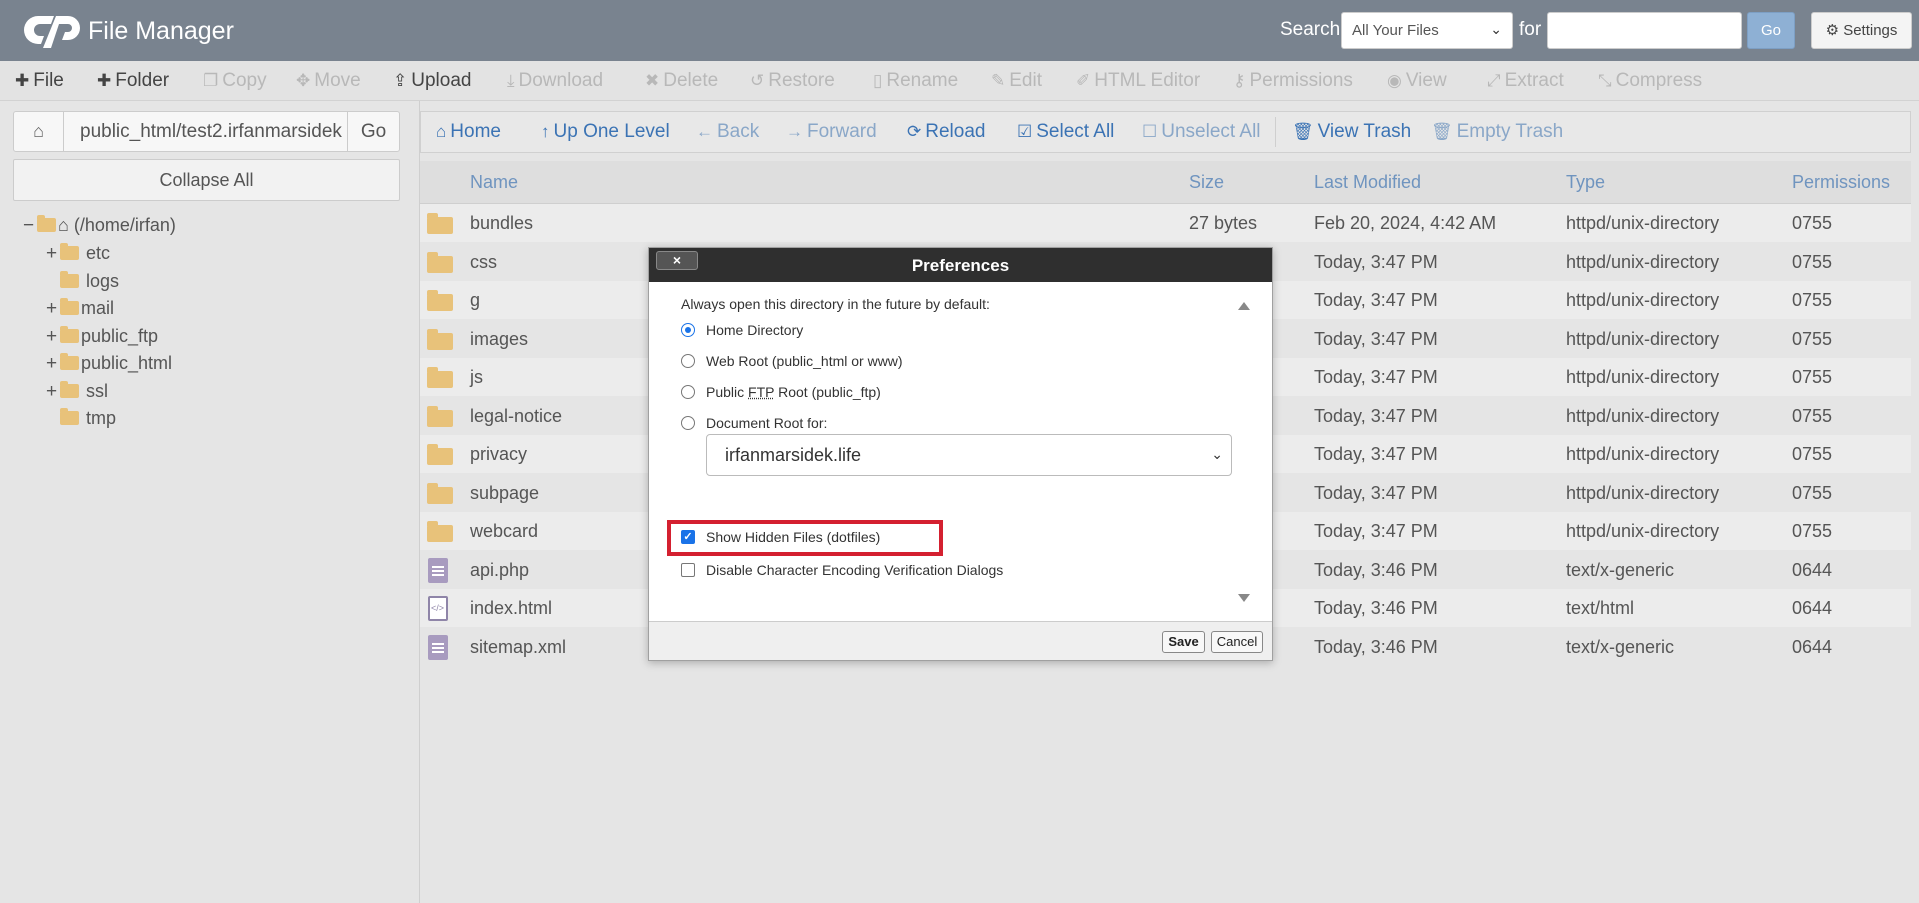 Image resolution: width=1919 pixels, height=903 pixels. Describe the element at coordinates (1525, 81) in the screenshot. I see `extract-button: ⤢ Extract` at that location.